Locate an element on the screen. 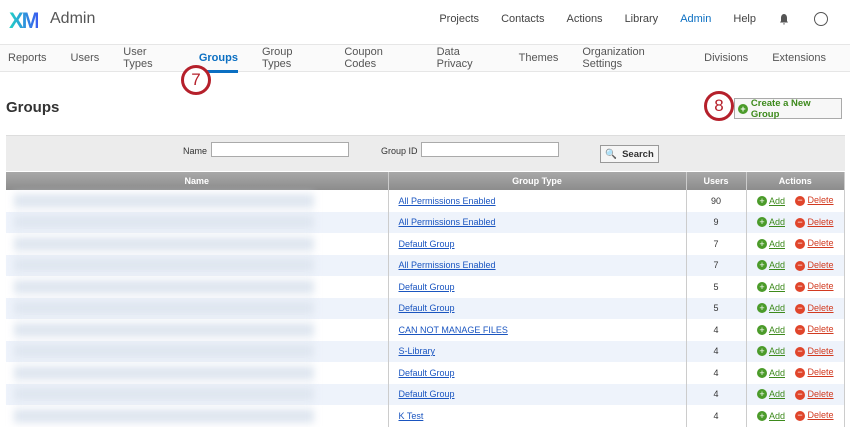 This screenshot has width=850, height=427. tab-extensions: Extensions is located at coordinates (799, 58).